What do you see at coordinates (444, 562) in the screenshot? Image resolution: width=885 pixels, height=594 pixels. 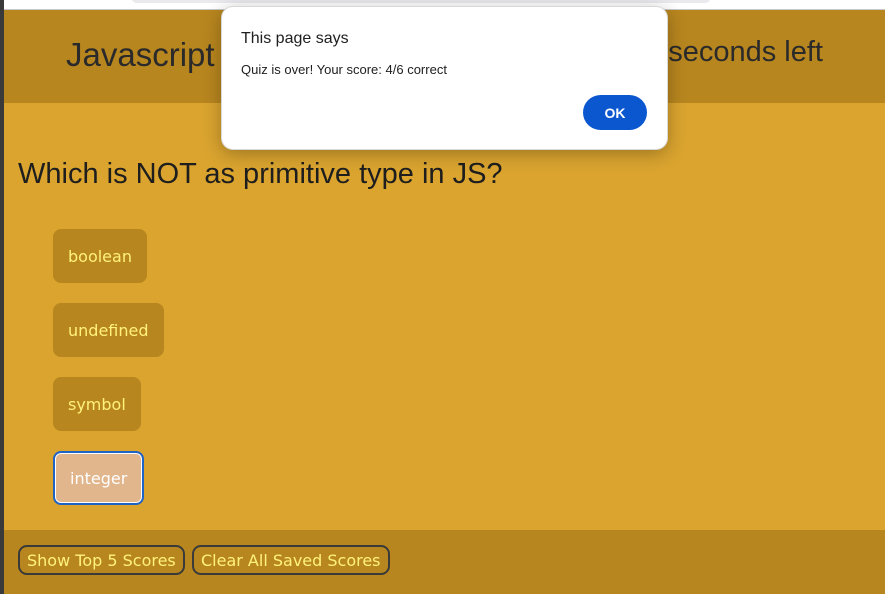 I see `footer-bar: Show Top 5 Scores Clear All Saved Scores` at bounding box center [444, 562].